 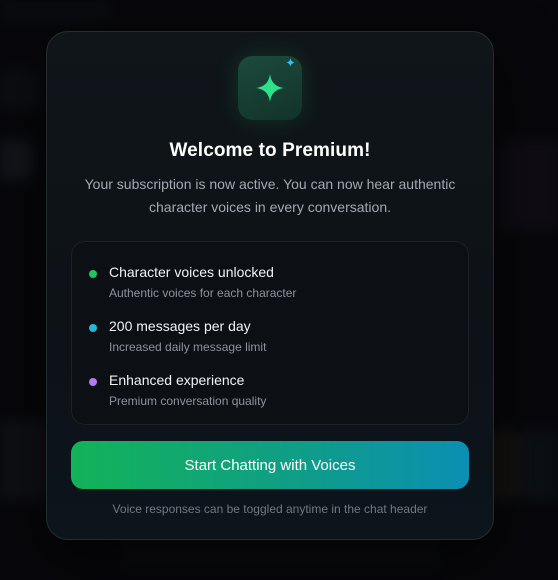 What do you see at coordinates (177, 380) in the screenshot?
I see `feature-title: Enhanced experience` at bounding box center [177, 380].